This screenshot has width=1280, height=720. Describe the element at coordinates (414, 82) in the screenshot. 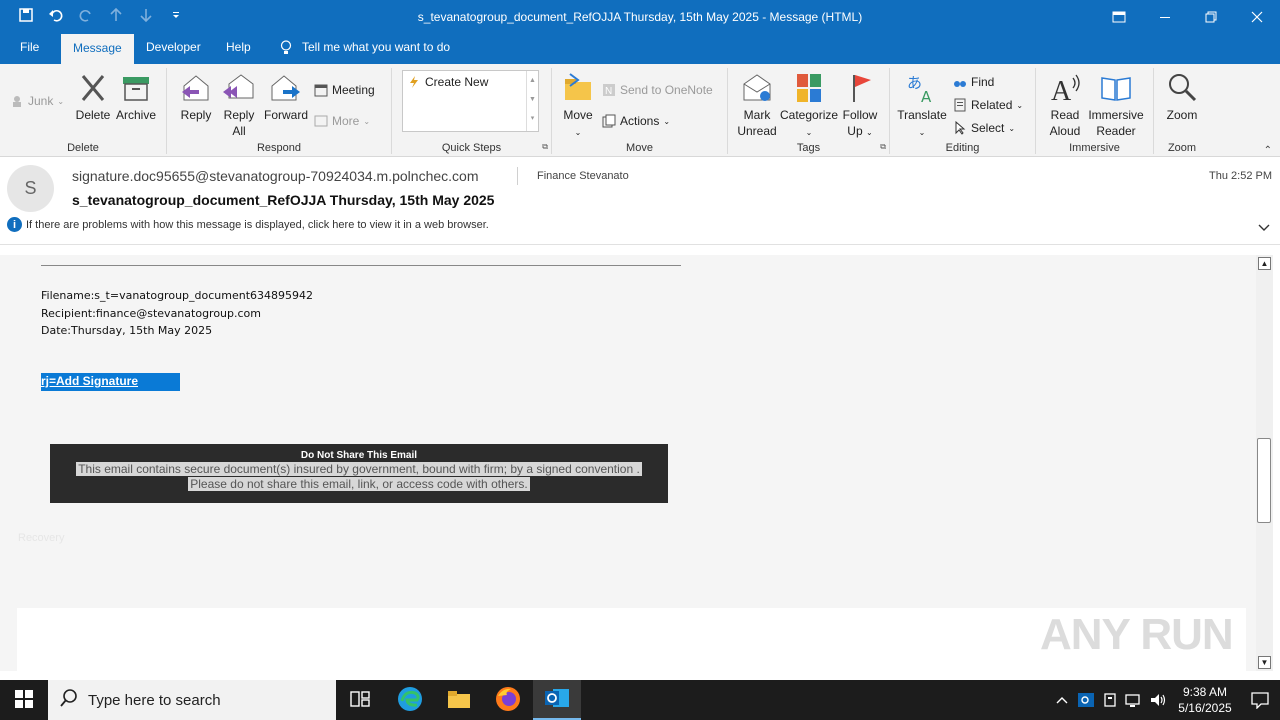

I see `lightning-icon` at that location.